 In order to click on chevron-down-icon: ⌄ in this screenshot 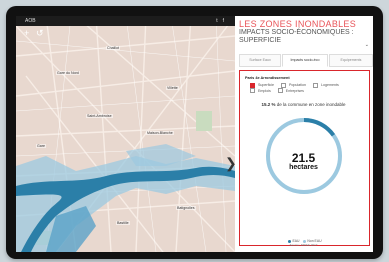, I will do `click(367, 45)`.